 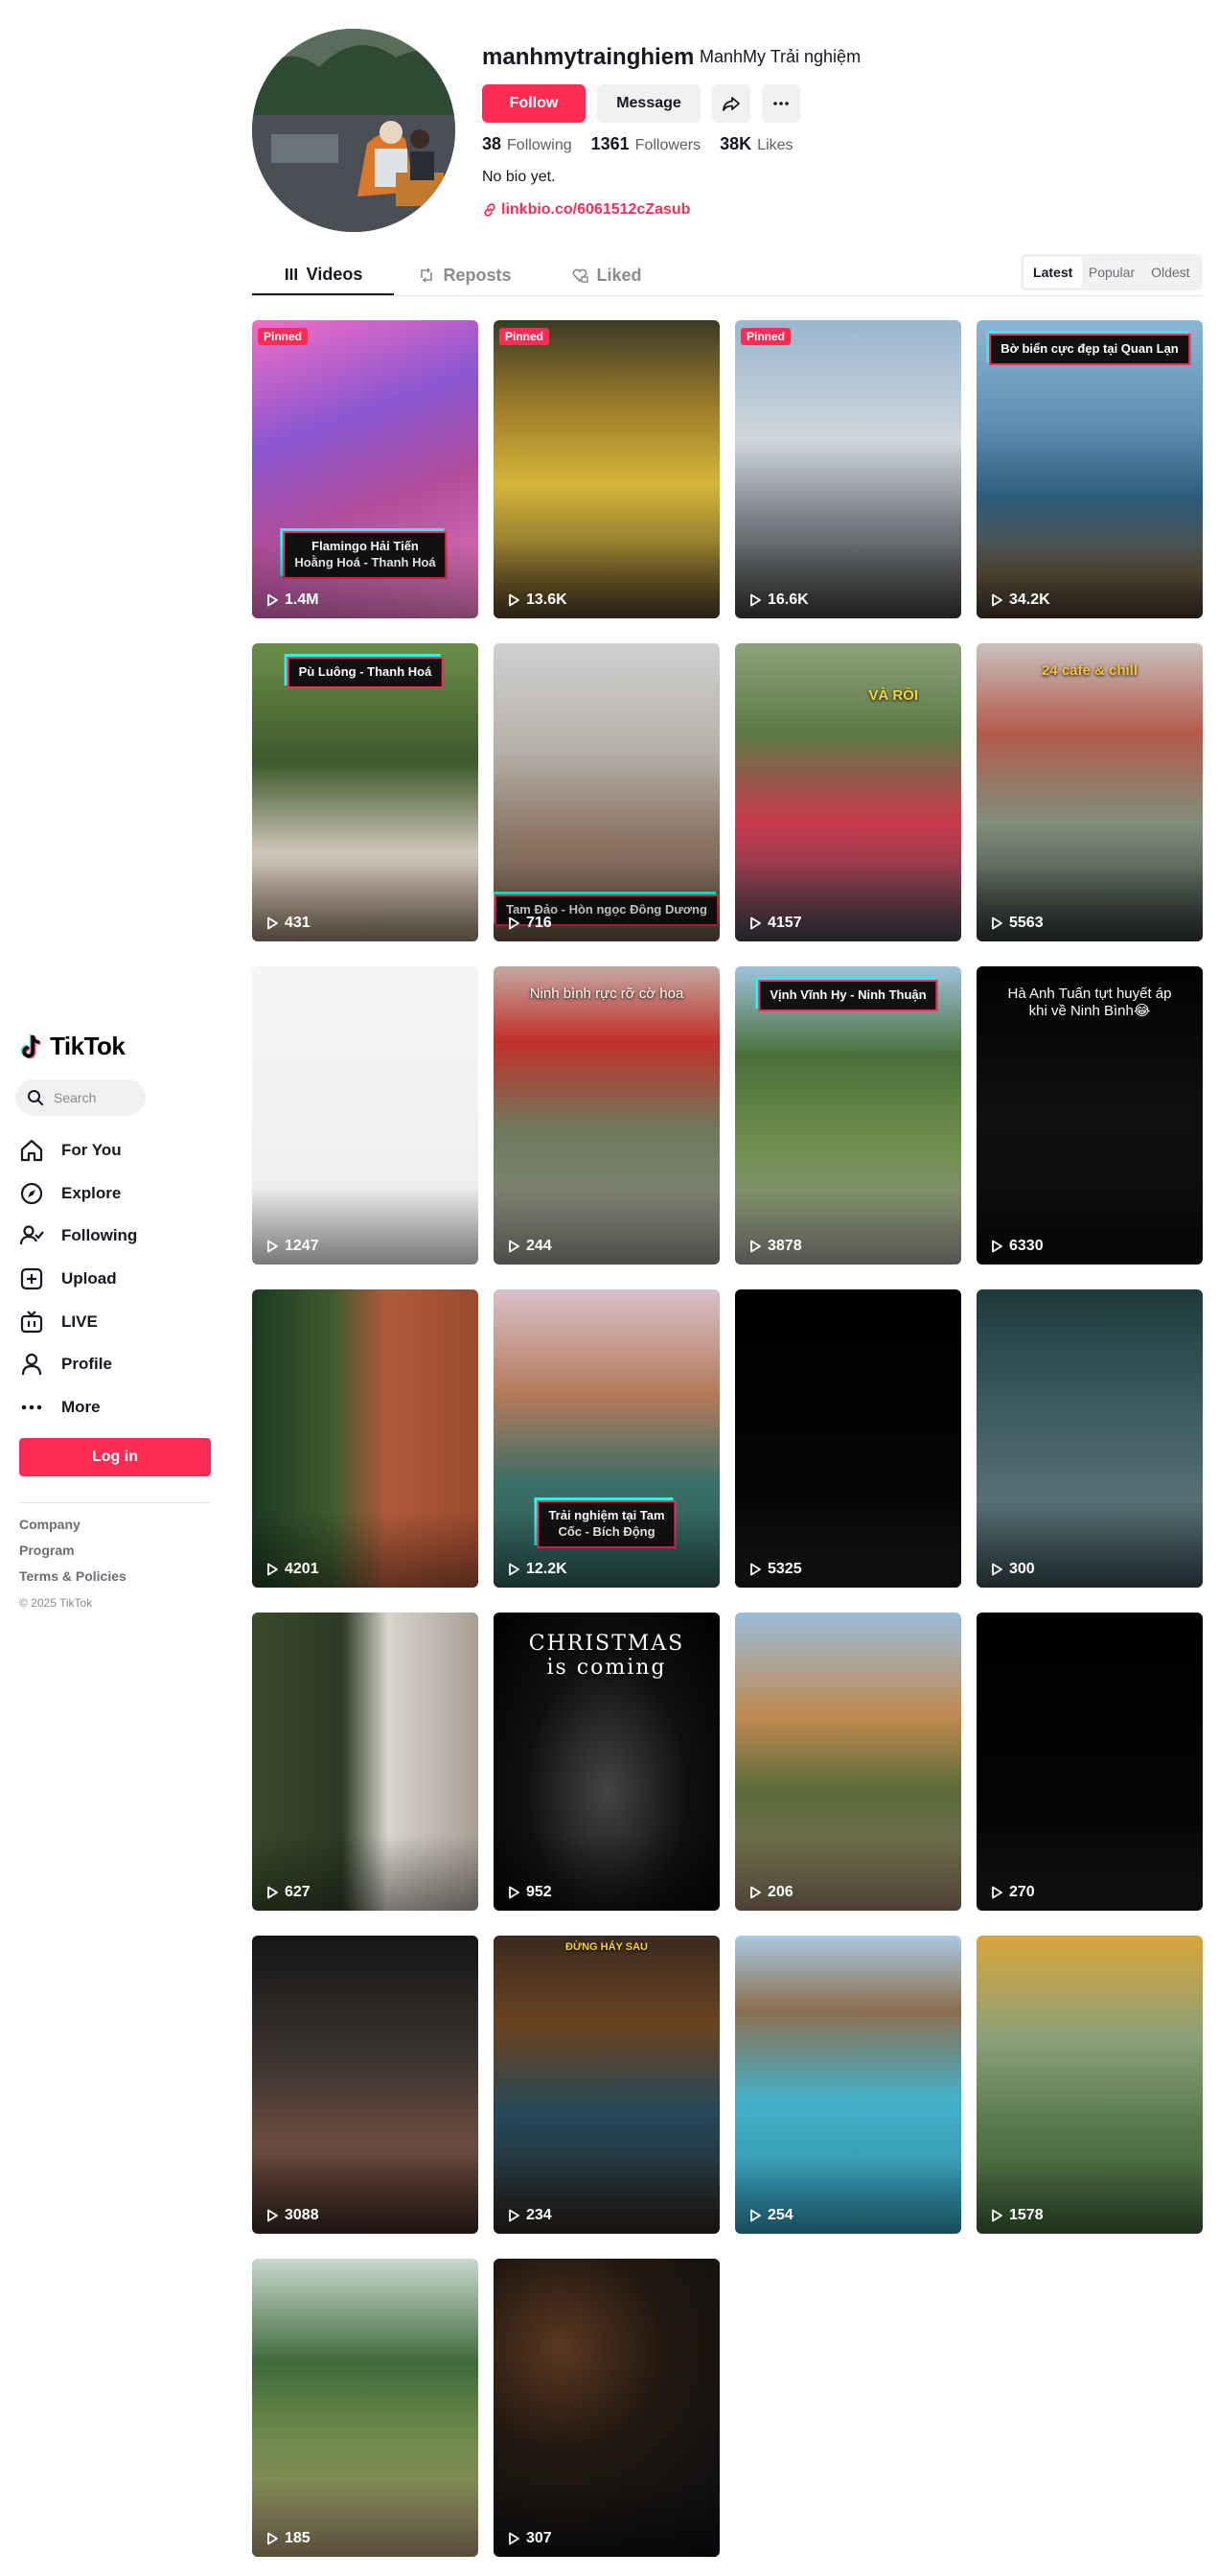 What do you see at coordinates (291, 274) in the screenshot?
I see `grid-icon` at bounding box center [291, 274].